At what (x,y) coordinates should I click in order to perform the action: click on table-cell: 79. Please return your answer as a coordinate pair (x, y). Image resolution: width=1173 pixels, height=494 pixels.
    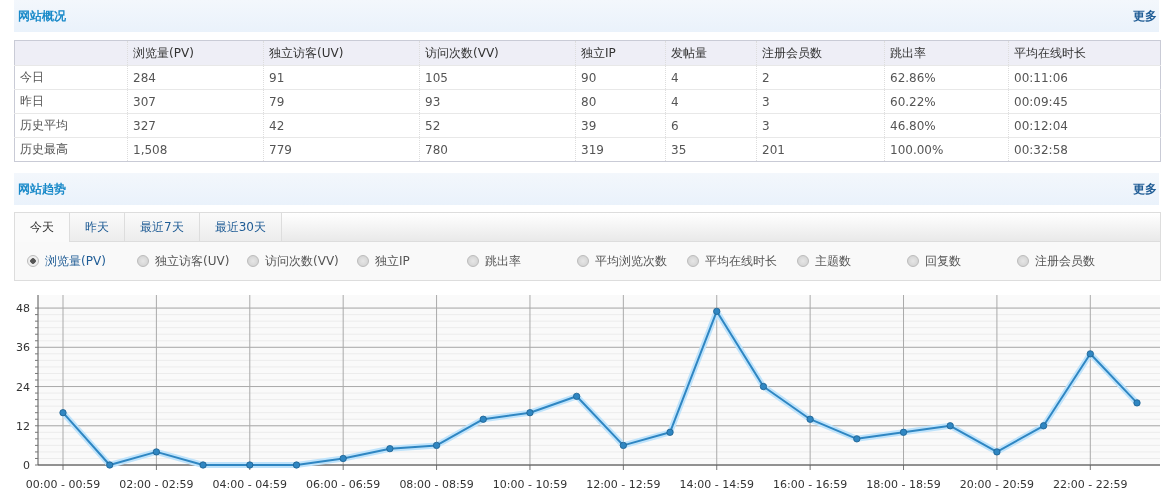
    Looking at the image, I should click on (277, 101).